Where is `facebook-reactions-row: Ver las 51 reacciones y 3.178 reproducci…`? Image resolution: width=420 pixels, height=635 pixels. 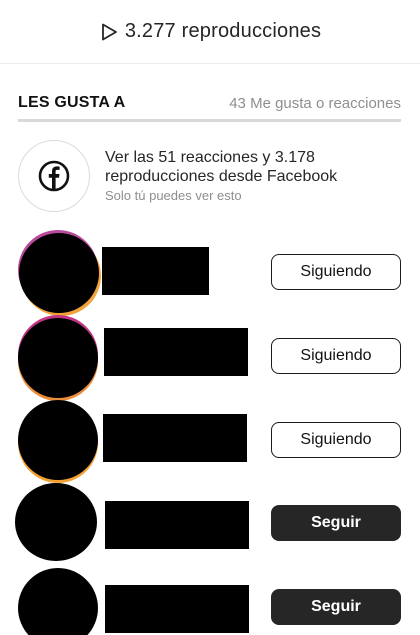 facebook-reactions-row: Ver las 51 reacciones y 3.178 reproducci… is located at coordinates (209, 176).